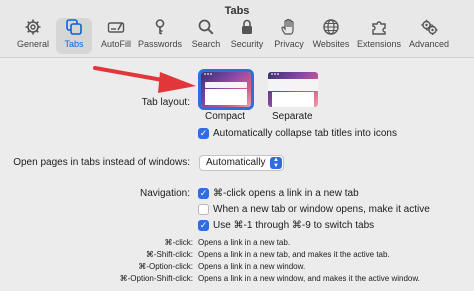  I want to click on annotation-arrow-icon, so click(144, 79).